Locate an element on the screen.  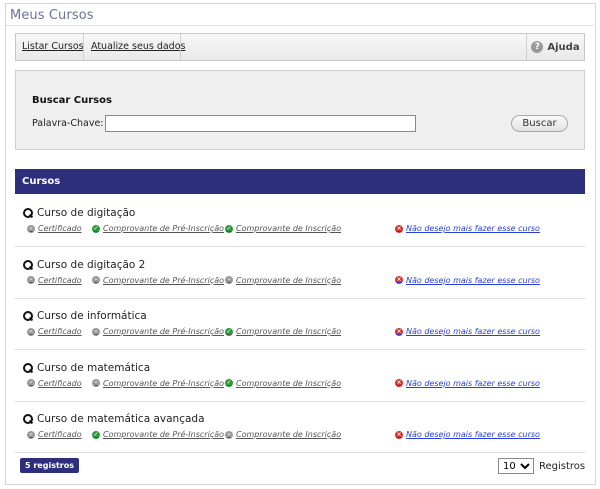
course-name: Curso de digitação is located at coordinates (86, 213).